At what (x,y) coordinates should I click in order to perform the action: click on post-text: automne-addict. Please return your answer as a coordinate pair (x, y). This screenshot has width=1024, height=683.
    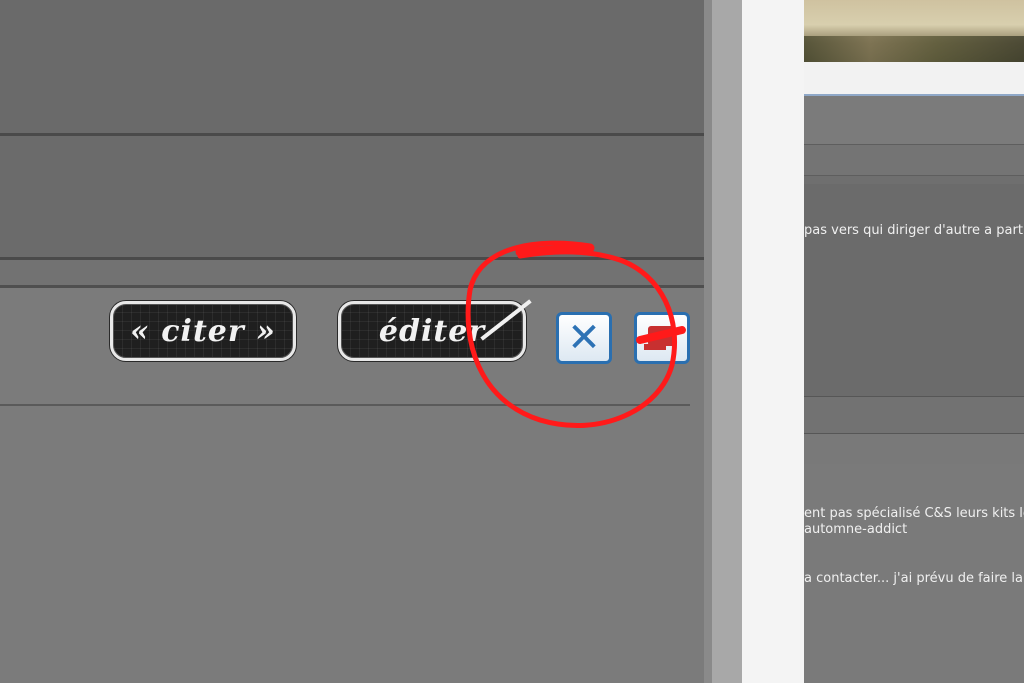
    Looking at the image, I should click on (856, 529).